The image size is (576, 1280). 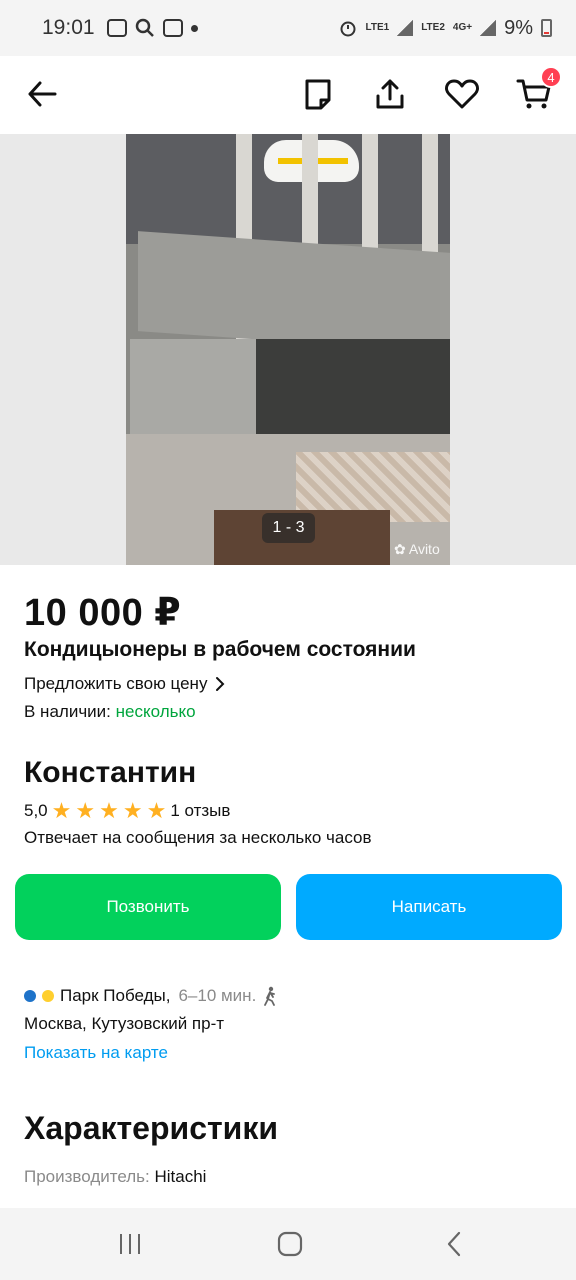 What do you see at coordinates (151, 1128) in the screenshot?
I see `characteristics-heading: Характеристики` at bounding box center [151, 1128].